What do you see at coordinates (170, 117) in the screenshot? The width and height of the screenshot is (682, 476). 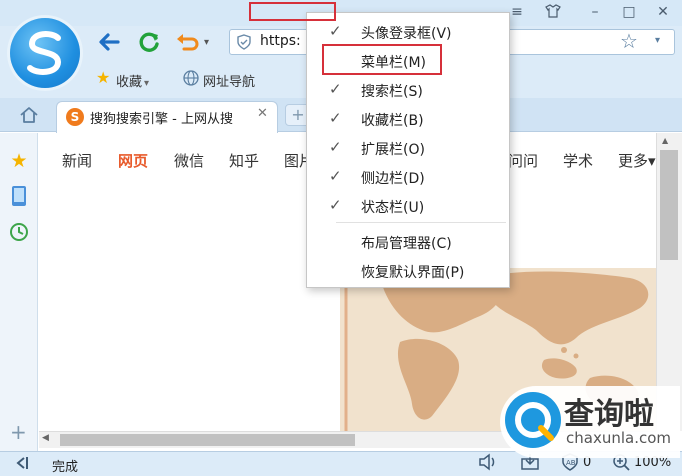 I see `tab-title: 搜狗搜索引擎 - 上网从搜` at bounding box center [170, 117].